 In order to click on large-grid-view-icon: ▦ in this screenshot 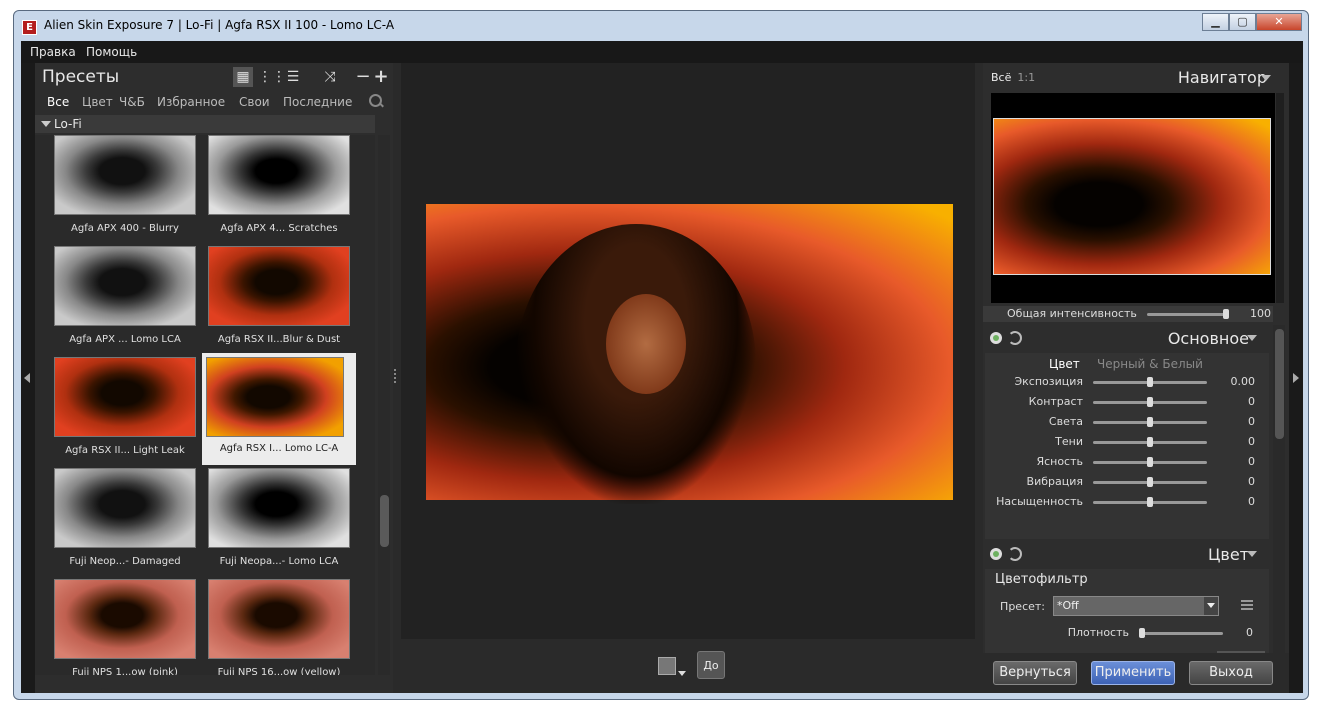, I will do `click(243, 77)`.